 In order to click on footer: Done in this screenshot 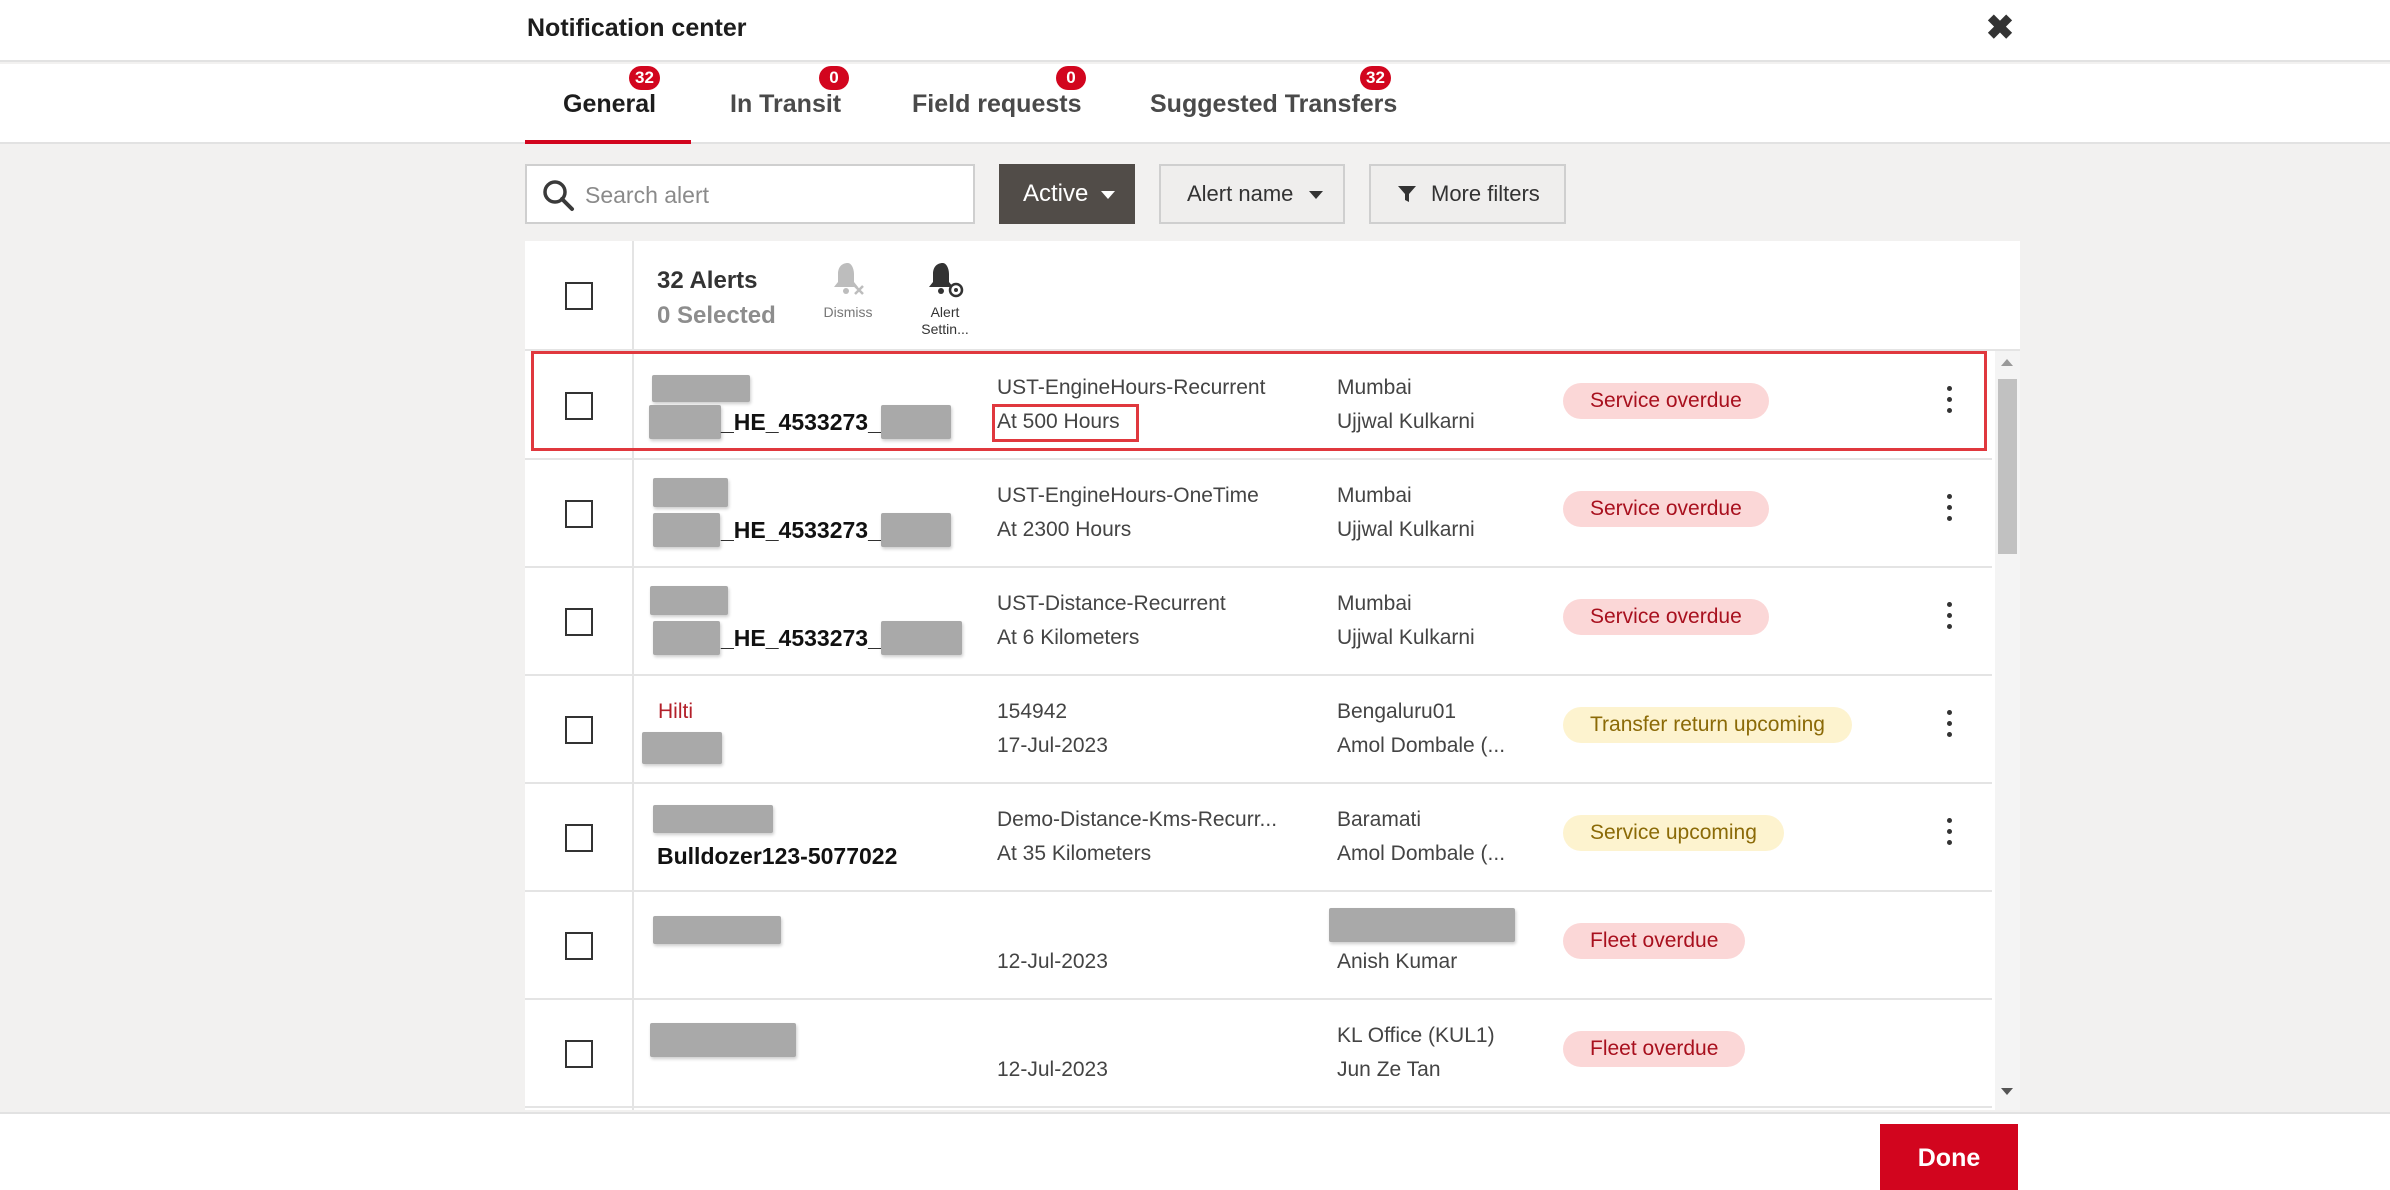, I will do `click(1195, 1151)`.